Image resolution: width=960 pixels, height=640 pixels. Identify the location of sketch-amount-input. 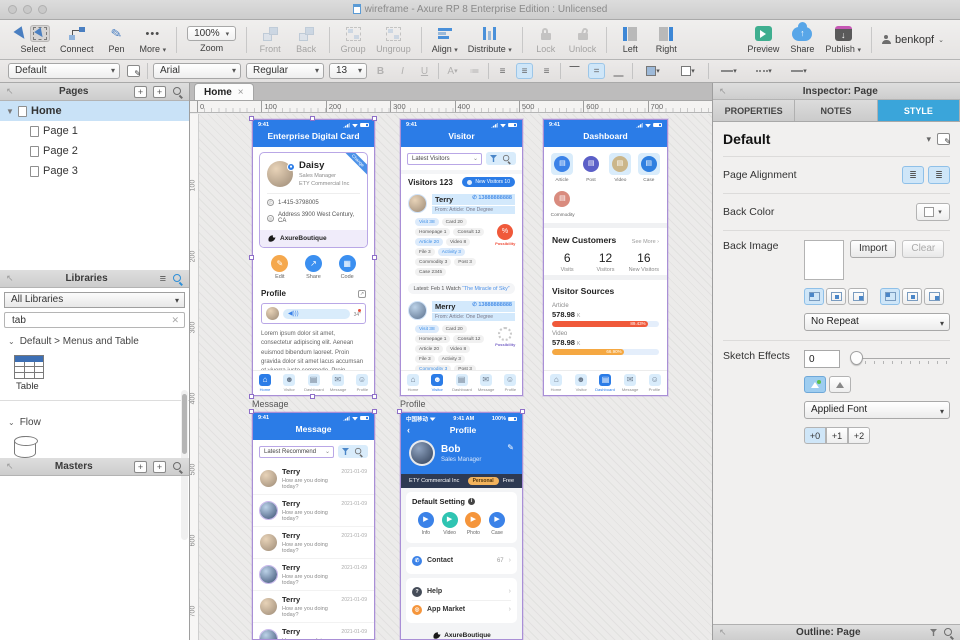
(822, 359).